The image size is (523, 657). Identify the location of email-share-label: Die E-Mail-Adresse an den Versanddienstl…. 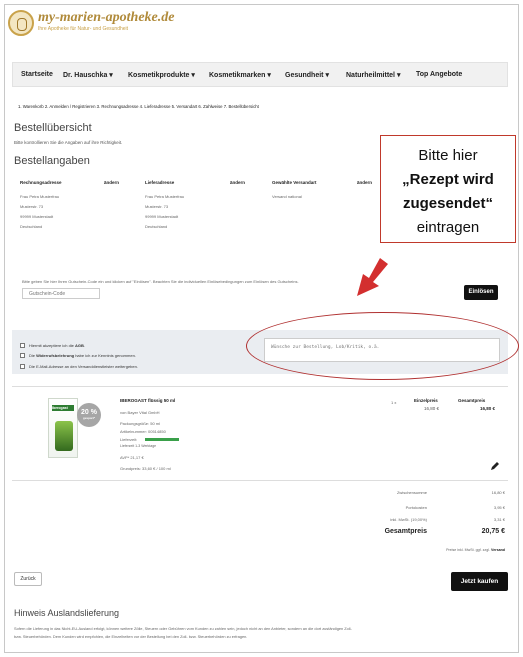
(83, 366).